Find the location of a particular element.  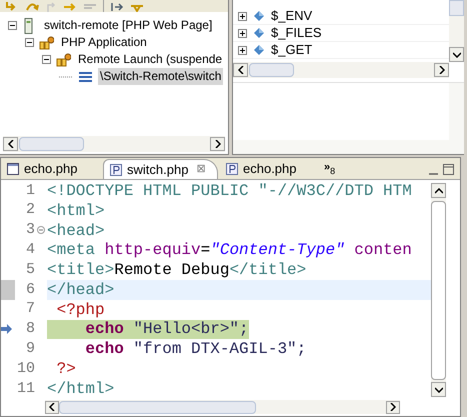

code-line: <meta http-equiv="Content-Type" conten is located at coordinates (230, 250).